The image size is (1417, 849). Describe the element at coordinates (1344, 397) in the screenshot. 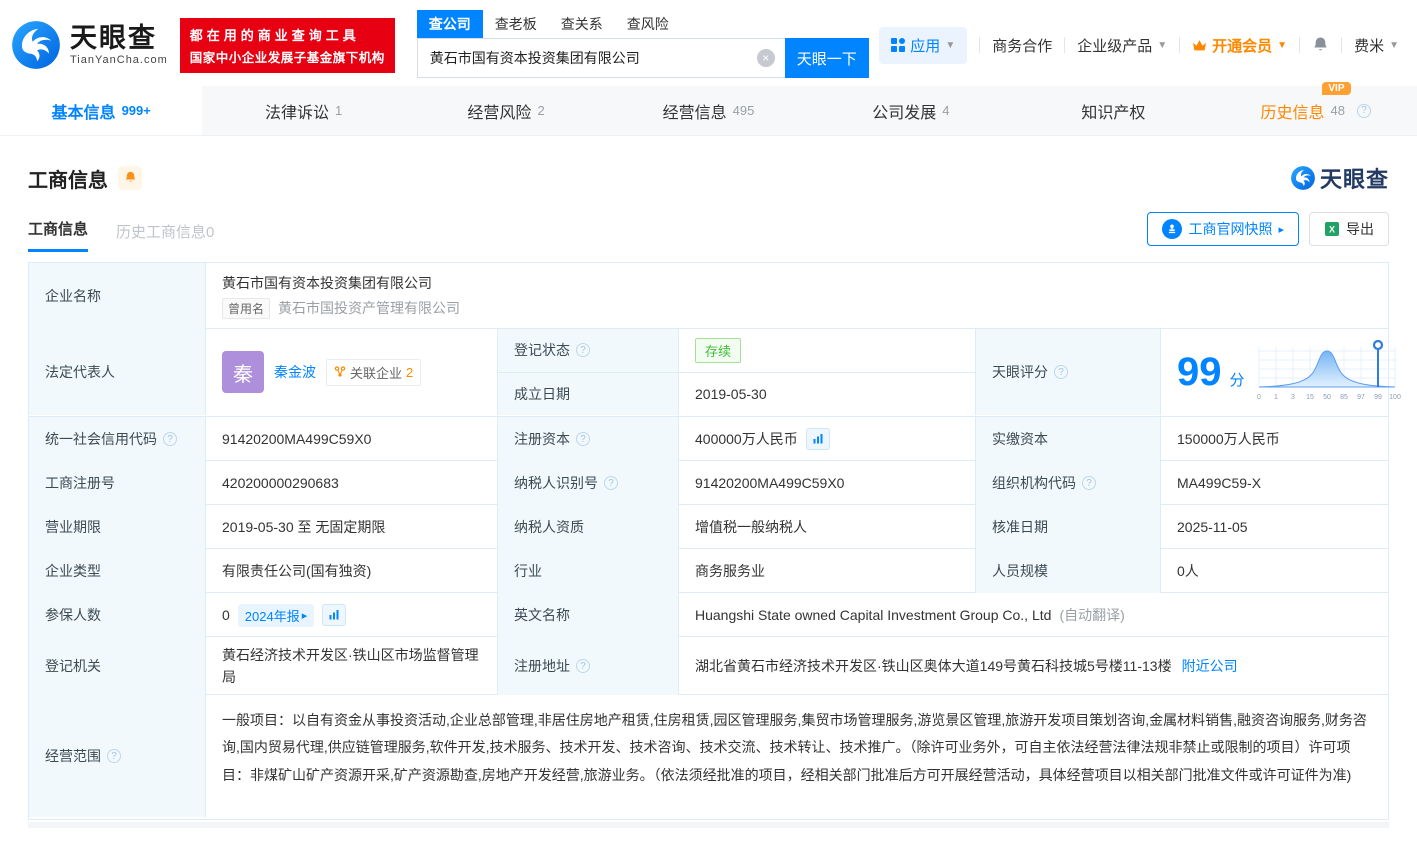

I see `svg-text: 85` at that location.